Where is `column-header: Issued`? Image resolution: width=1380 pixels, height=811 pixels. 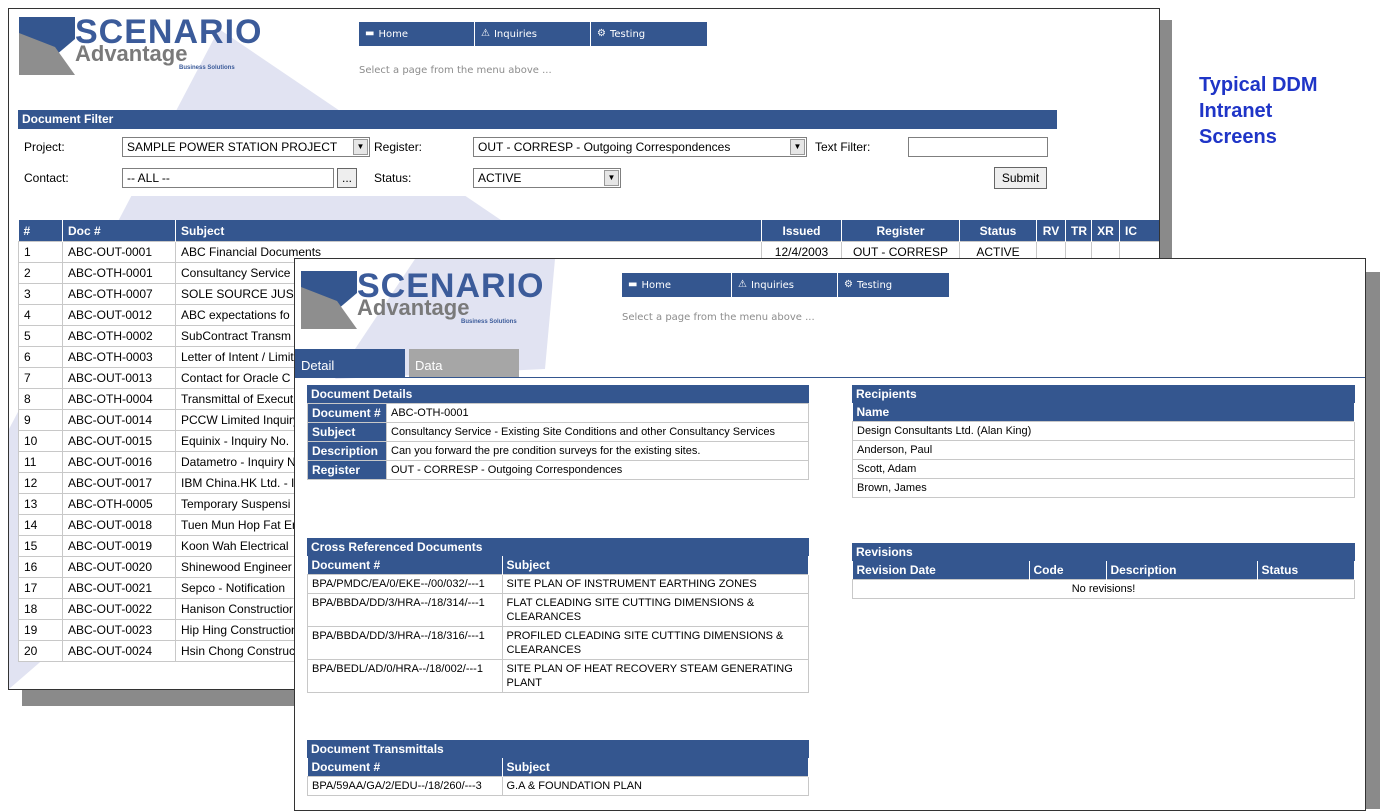
column-header: Issued is located at coordinates (801, 231).